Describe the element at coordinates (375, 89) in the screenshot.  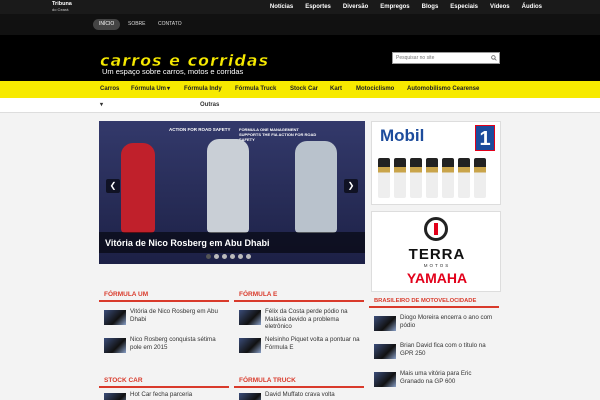
I see `nav-motociclismo: Motociclismo` at that location.